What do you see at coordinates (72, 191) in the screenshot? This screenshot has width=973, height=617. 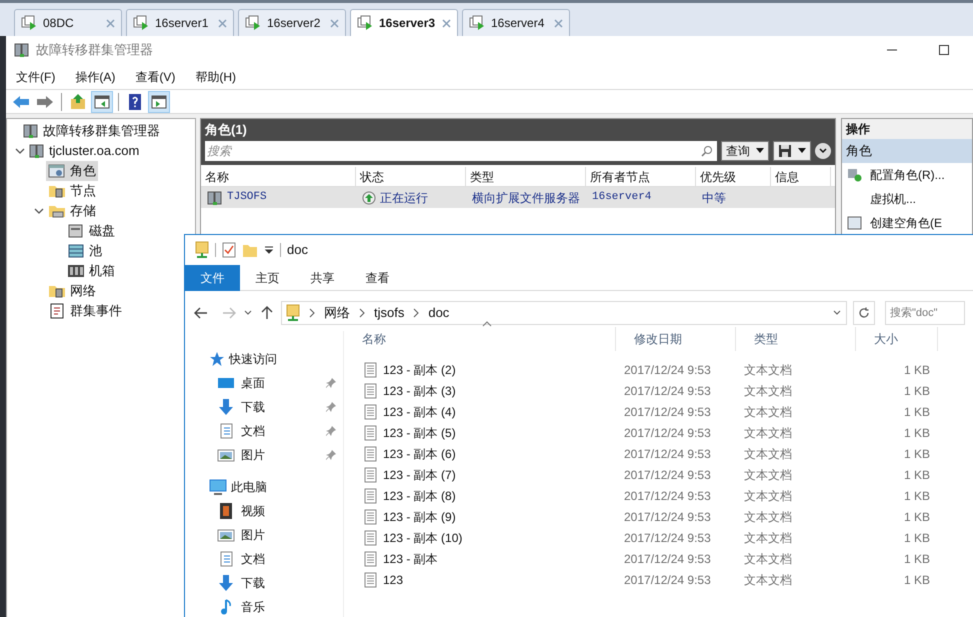 I see `tree-item: 节点` at bounding box center [72, 191].